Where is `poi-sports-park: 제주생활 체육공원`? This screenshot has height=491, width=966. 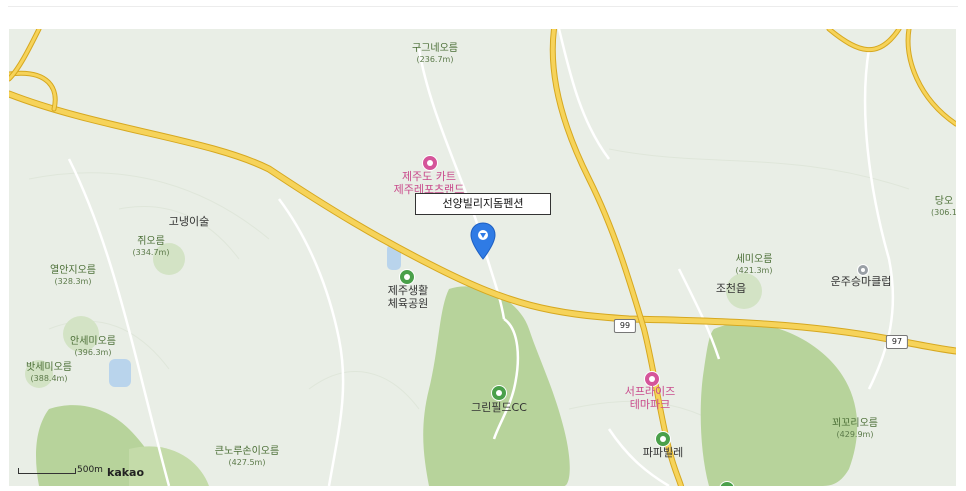 poi-sports-park: 제주생활 체육공원 is located at coordinates (408, 297).